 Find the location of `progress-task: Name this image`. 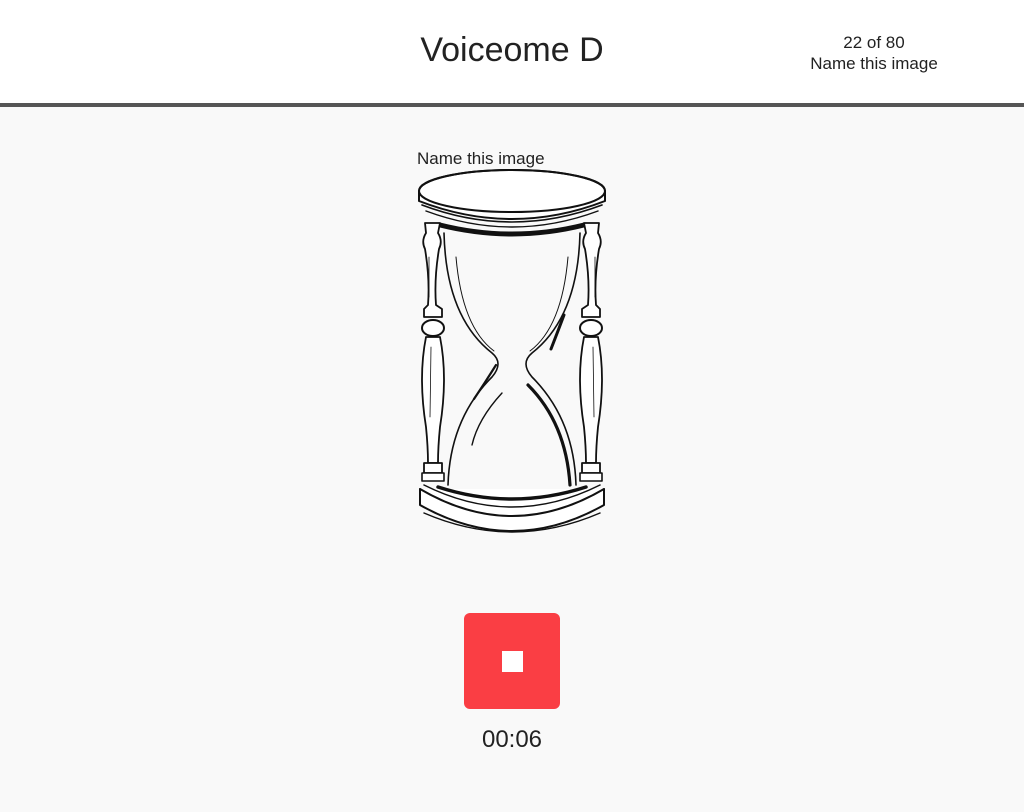

progress-task: Name this image is located at coordinates (874, 63).